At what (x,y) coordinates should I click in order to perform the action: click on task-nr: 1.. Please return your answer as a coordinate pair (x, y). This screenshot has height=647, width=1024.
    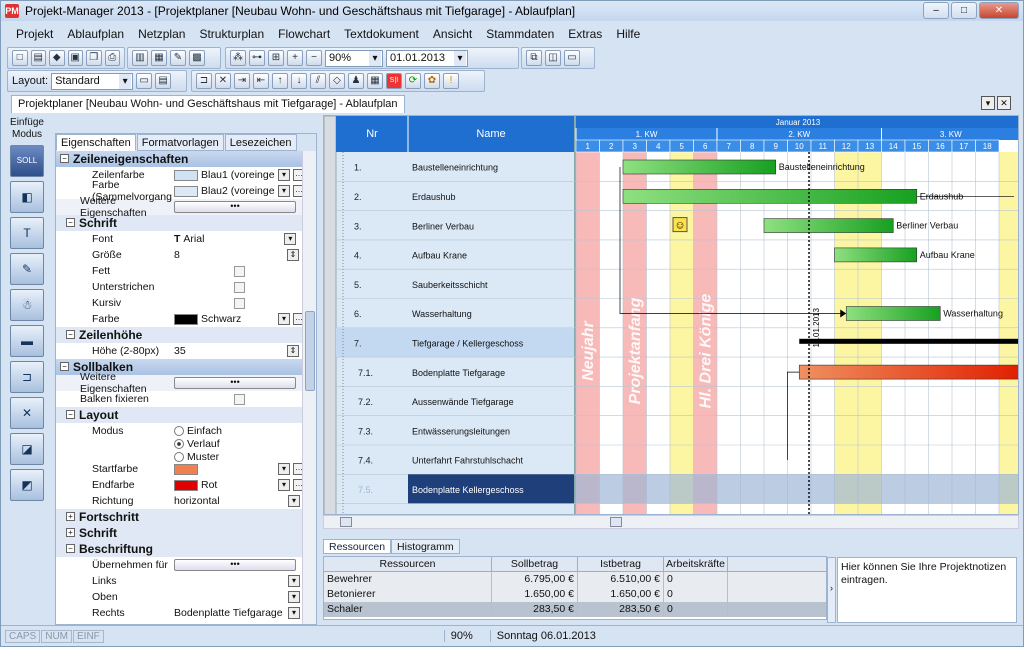
    Looking at the image, I should click on (358, 168).